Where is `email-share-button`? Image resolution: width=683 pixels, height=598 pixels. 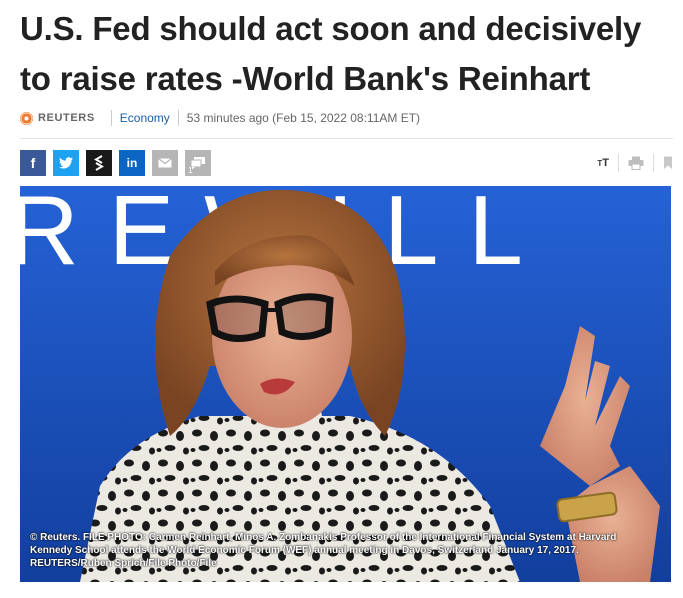 email-share-button is located at coordinates (165, 163).